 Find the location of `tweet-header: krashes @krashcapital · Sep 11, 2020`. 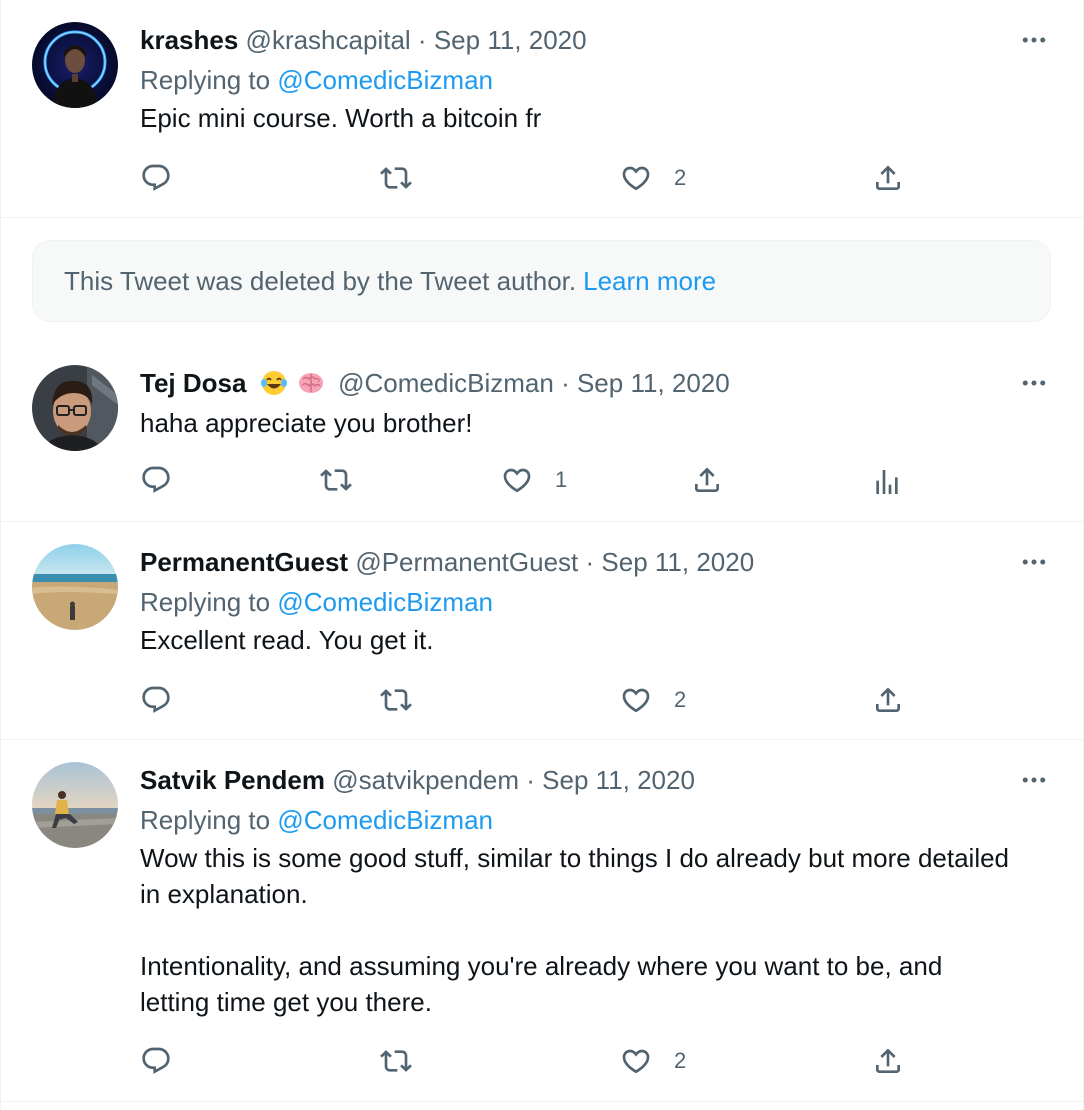

tweet-header: krashes @krashcapital · Sep 11, 2020 is located at coordinates (363, 40).